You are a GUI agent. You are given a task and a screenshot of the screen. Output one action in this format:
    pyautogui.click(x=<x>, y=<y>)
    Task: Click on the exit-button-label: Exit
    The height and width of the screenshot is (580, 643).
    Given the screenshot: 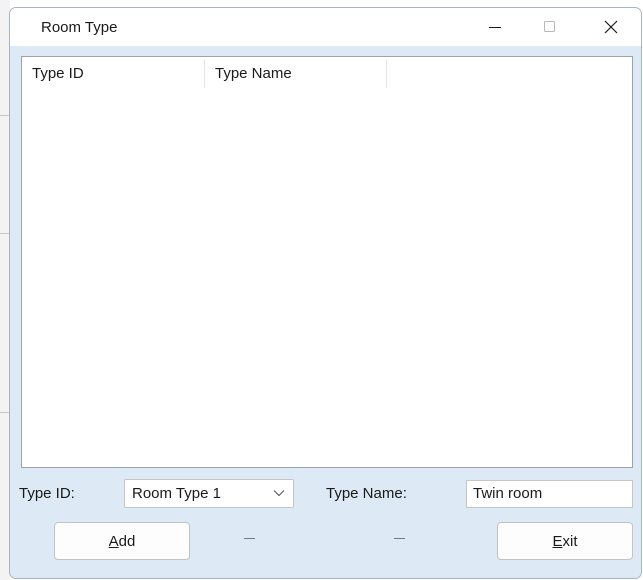 What is the action you would take?
    pyautogui.click(x=565, y=541)
    